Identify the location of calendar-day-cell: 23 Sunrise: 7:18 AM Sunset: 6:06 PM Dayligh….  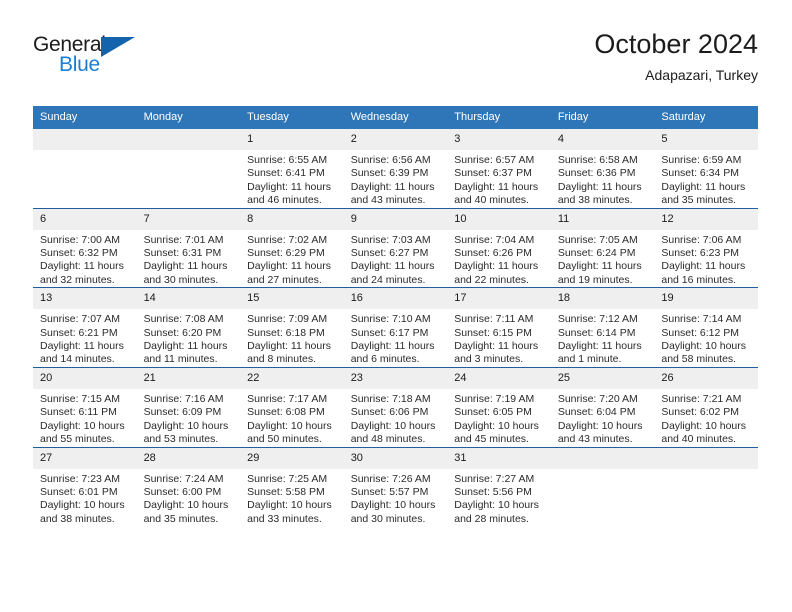
(395, 406).